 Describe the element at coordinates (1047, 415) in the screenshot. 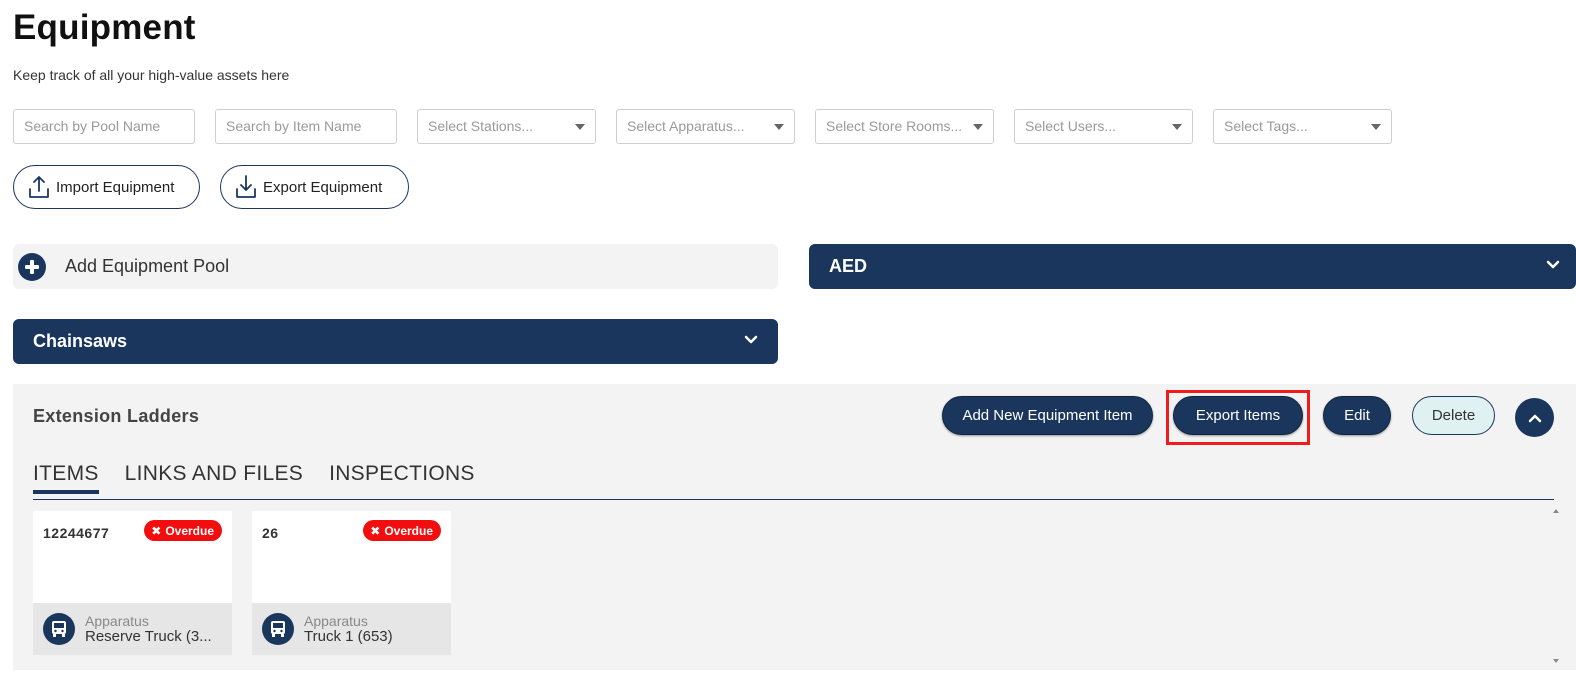

I see `add-new-equipment-item-button: Add New Equipment Item` at that location.